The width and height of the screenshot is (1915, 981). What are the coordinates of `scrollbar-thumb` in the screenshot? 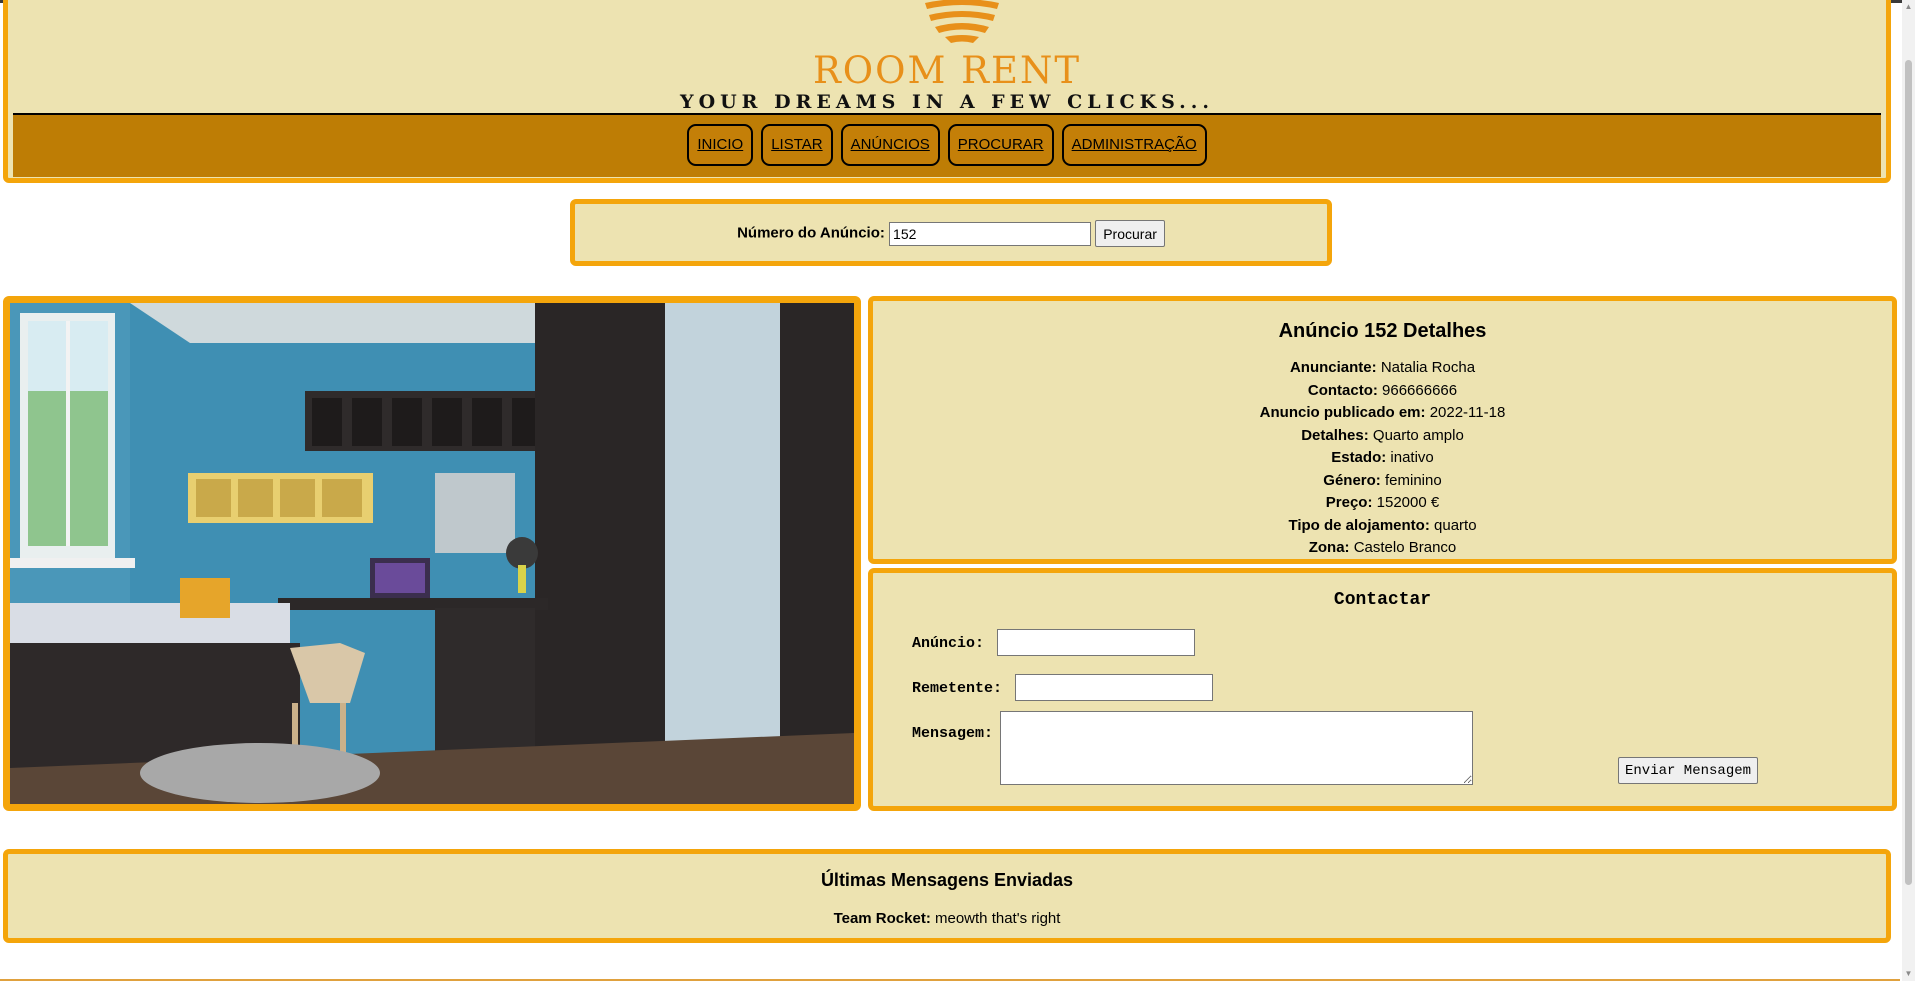 It's located at (1908, 472).